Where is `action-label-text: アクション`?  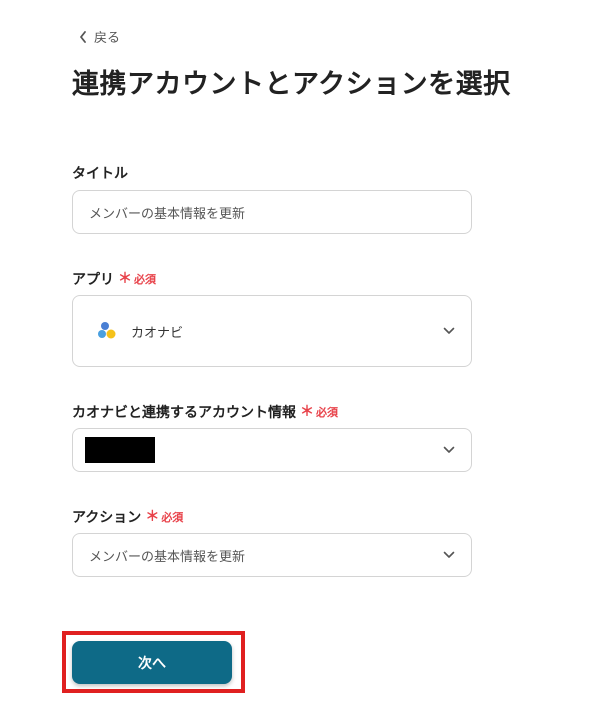 action-label-text: アクション is located at coordinates (107, 518).